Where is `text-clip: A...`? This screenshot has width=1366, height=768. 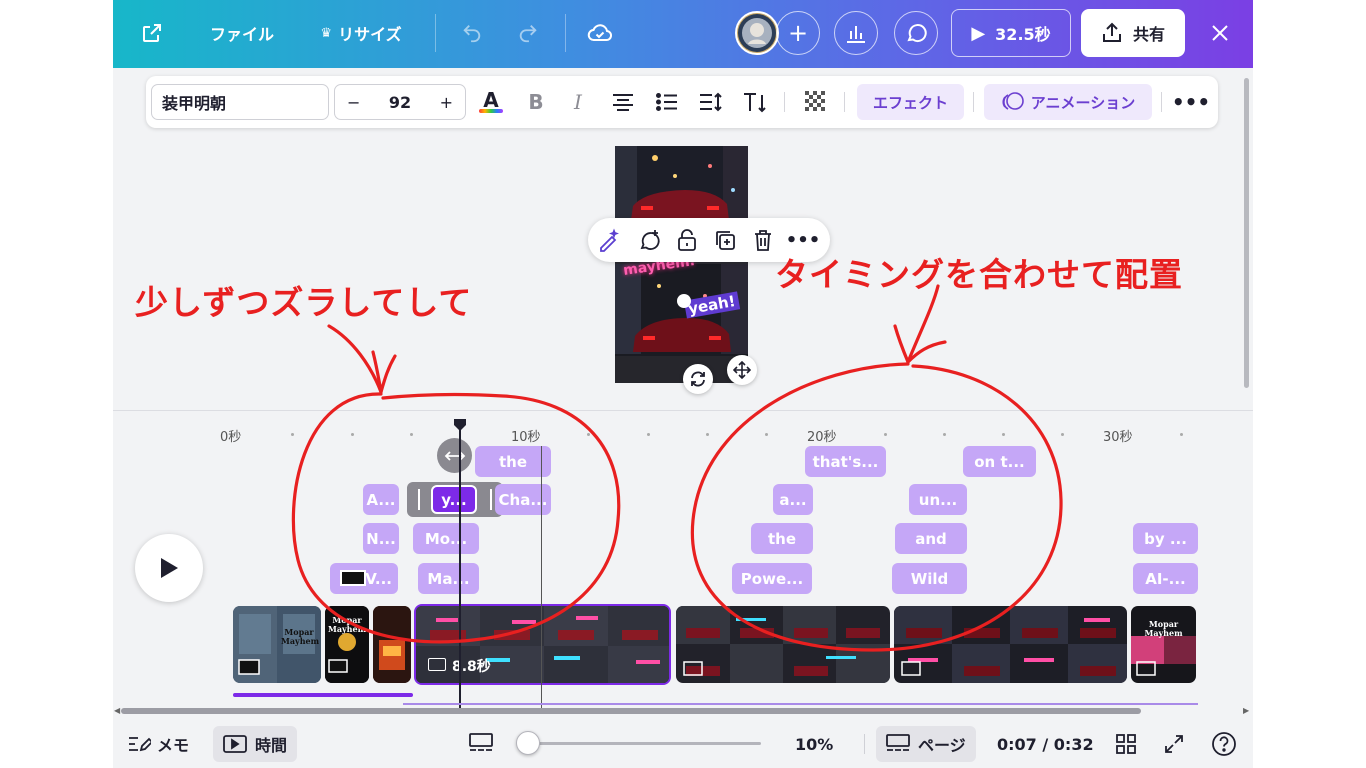 text-clip: A... is located at coordinates (381, 499).